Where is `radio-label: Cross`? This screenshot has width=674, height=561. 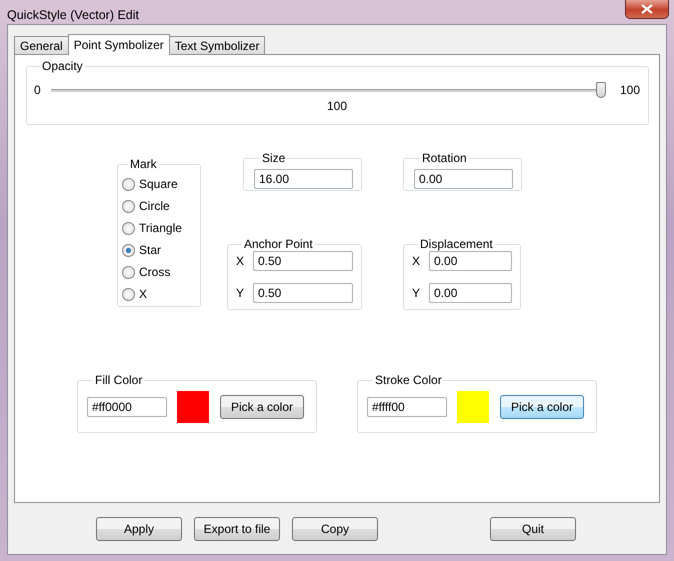
radio-label: Cross is located at coordinates (154, 272).